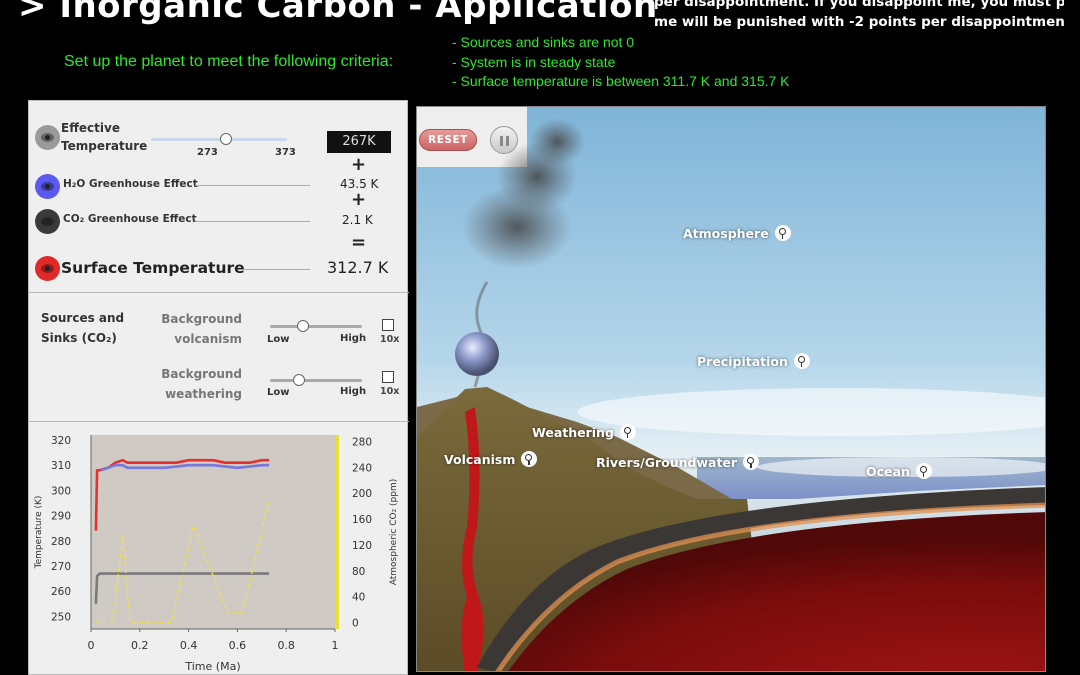 Image resolution: width=1080 pixels, height=675 pixels. Describe the element at coordinates (316, 380) in the screenshot. I see `weathering-slider-track` at that location.